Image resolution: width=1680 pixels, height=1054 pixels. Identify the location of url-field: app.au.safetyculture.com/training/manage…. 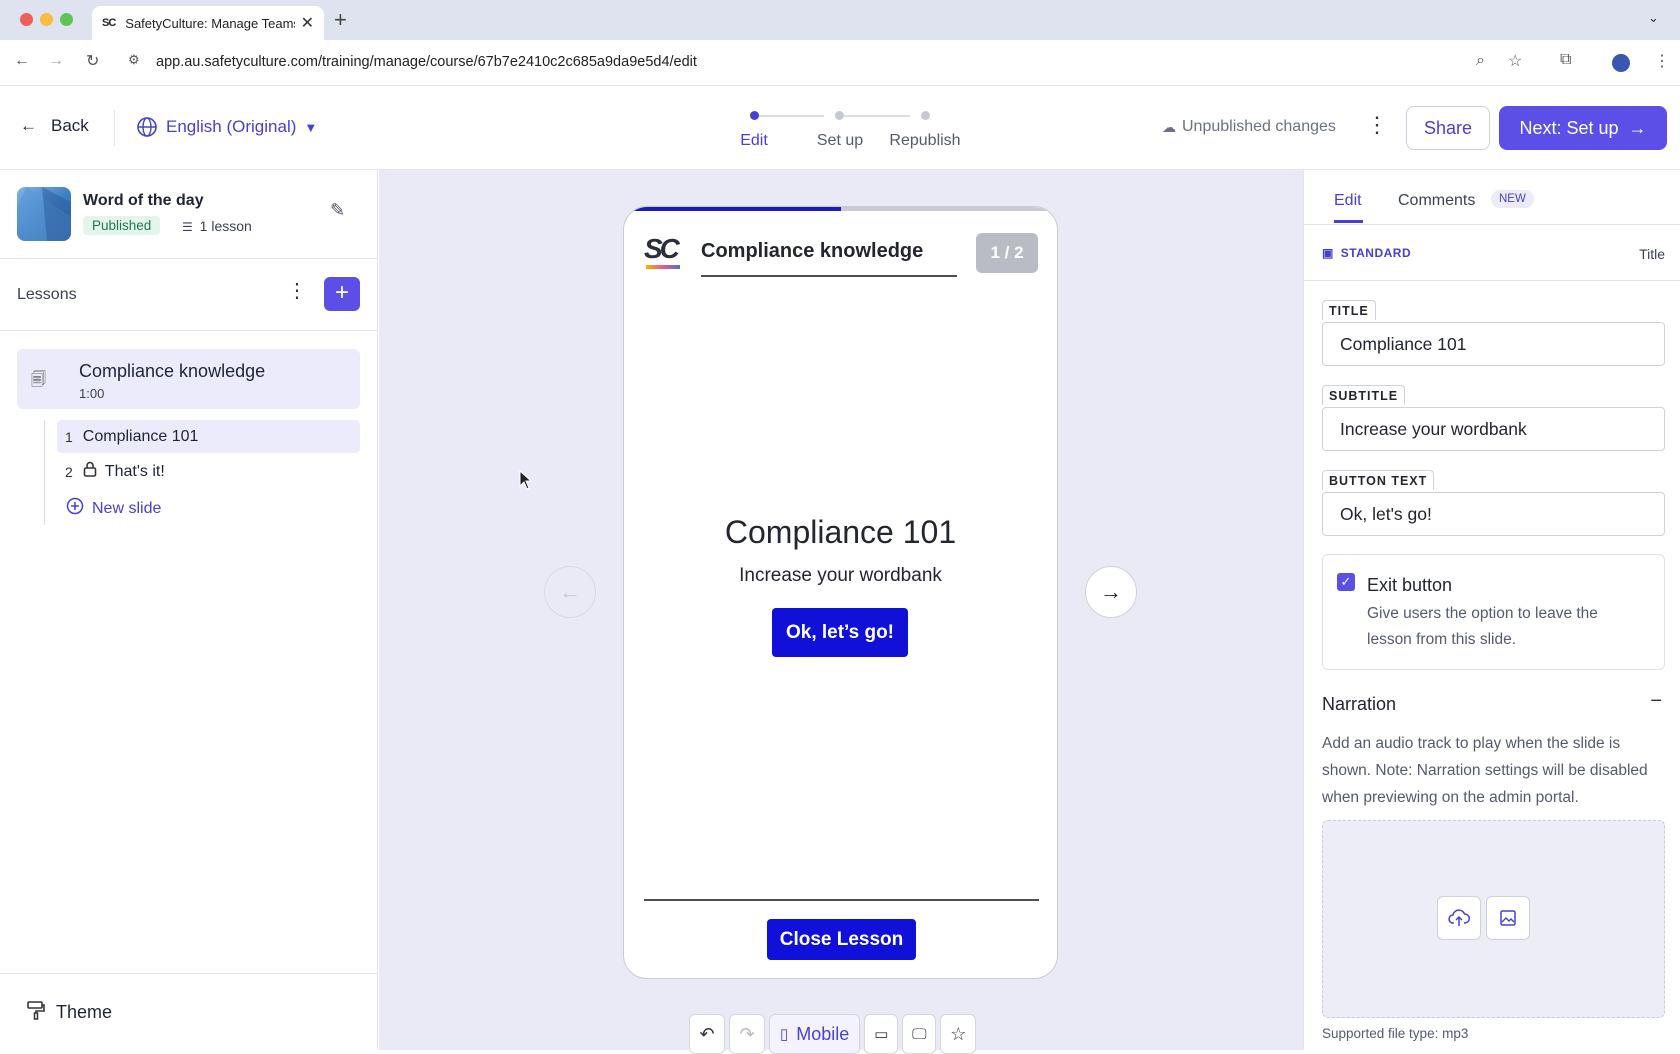
(426, 62).